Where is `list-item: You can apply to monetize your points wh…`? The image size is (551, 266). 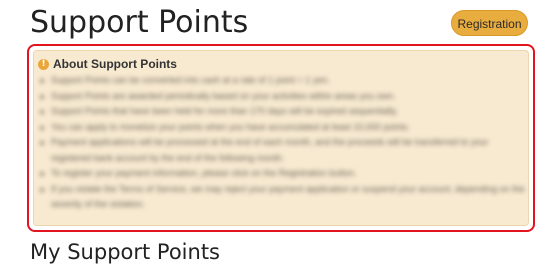
list-item: You can apply to monetize your points wh… is located at coordinates (282, 128).